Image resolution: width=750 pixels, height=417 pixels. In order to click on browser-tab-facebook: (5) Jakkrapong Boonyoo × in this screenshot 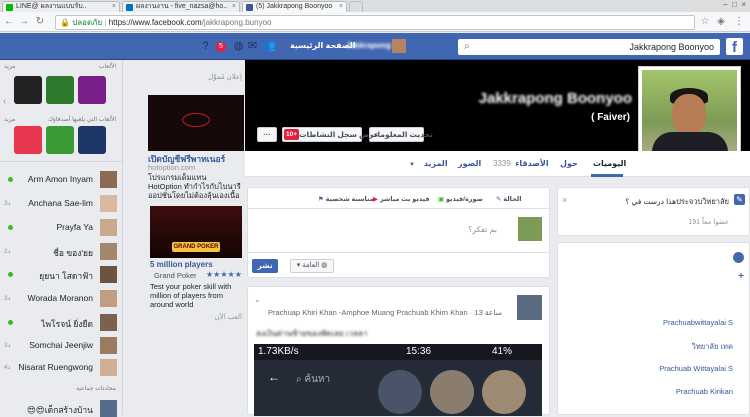, I will do `click(294, 6)`.